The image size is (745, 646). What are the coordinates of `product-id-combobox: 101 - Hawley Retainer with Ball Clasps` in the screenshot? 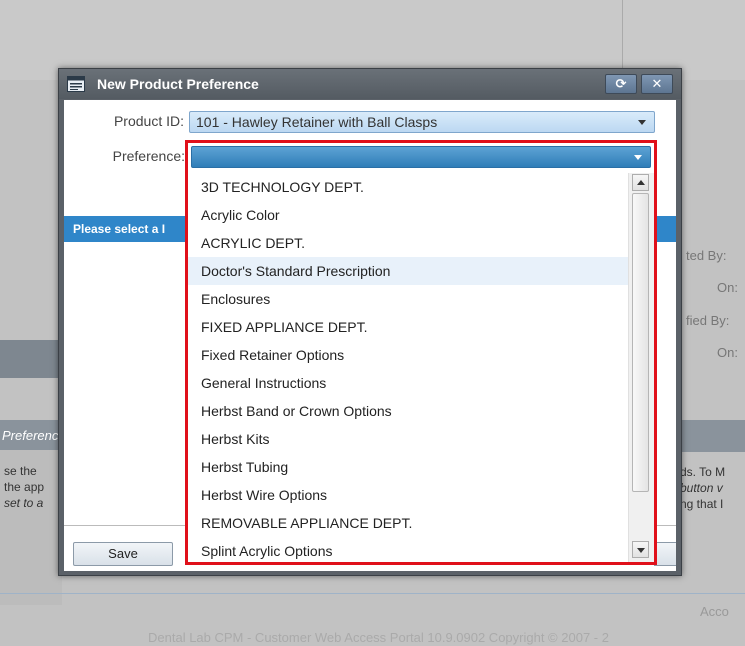 It's located at (422, 122).